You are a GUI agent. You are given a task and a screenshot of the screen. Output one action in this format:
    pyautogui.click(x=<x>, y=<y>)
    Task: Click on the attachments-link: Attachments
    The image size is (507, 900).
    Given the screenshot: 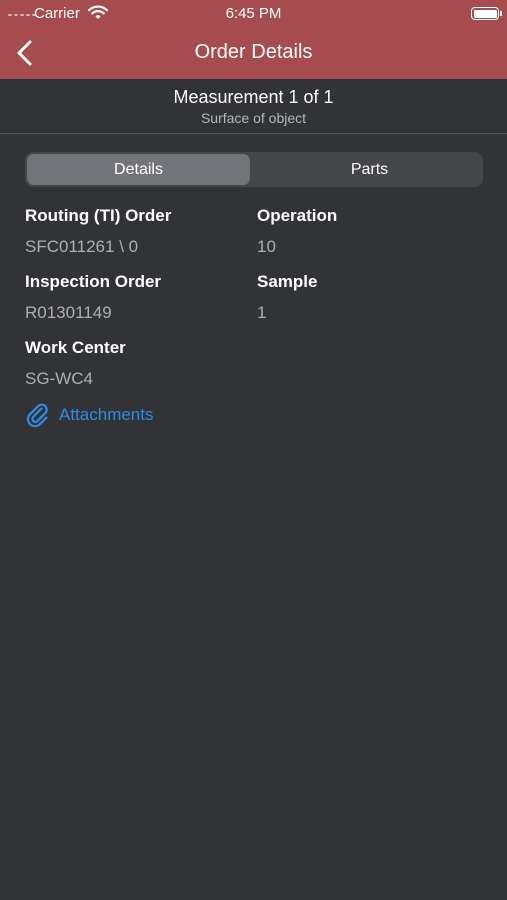 What is the action you would take?
    pyautogui.click(x=89, y=415)
    